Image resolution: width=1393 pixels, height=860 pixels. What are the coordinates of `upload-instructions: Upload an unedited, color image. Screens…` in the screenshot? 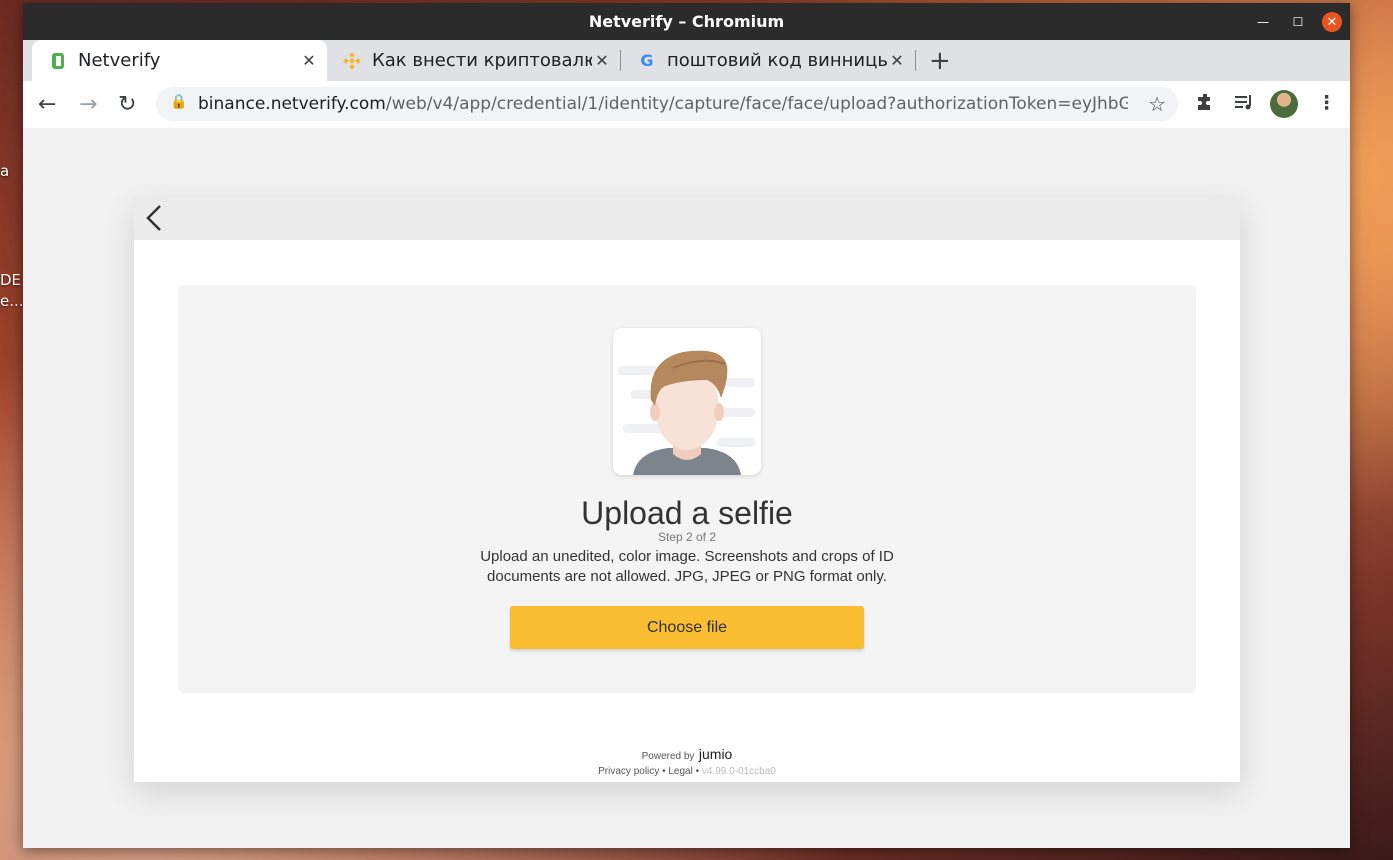 It's located at (687, 566).